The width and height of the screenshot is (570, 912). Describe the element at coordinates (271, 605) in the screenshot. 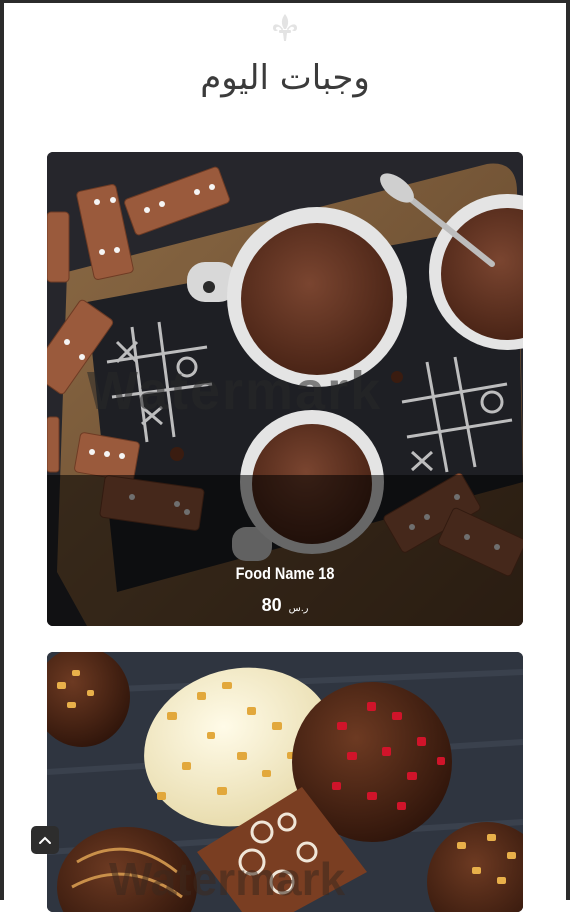

I see `price-value: 80` at that location.